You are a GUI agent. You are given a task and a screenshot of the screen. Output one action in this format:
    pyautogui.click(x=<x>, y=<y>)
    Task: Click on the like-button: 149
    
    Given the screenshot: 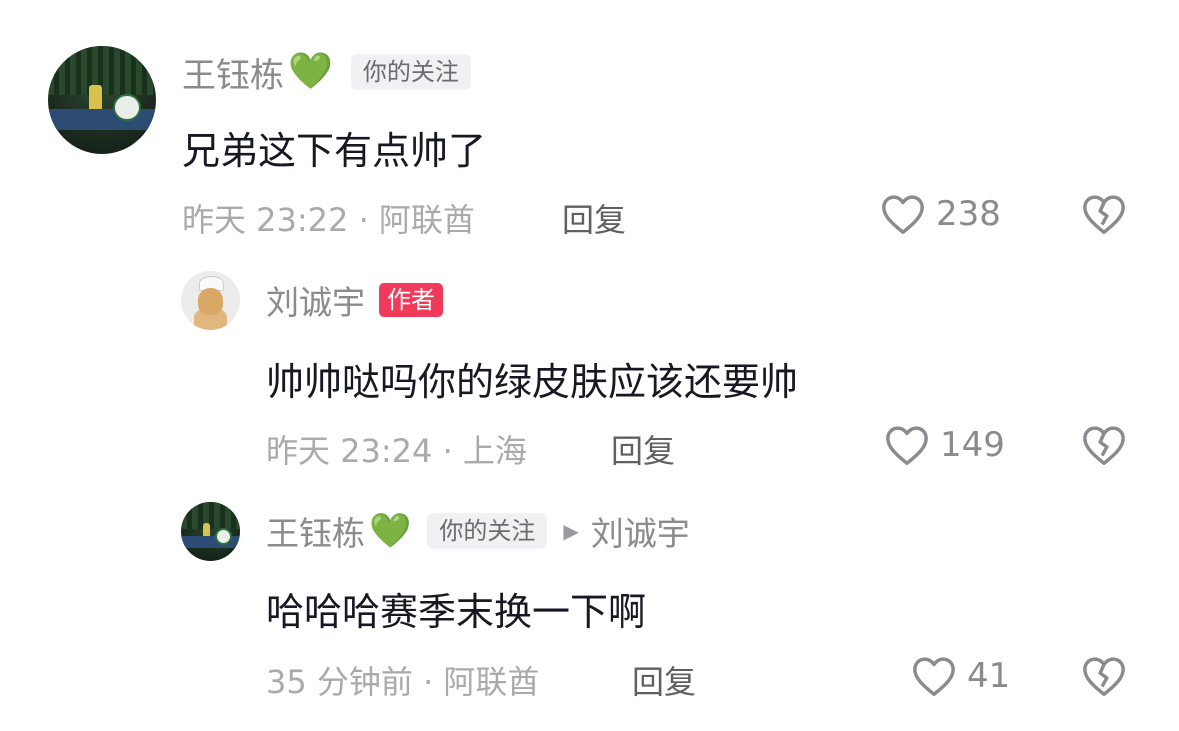 What is the action you would take?
    pyautogui.click(x=944, y=445)
    